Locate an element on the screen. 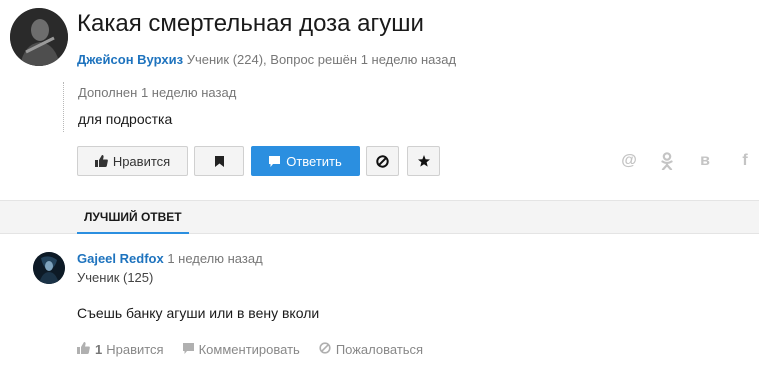 This screenshot has width=759, height=369. question-title: Какая смертельная доза агуши is located at coordinates (250, 23).